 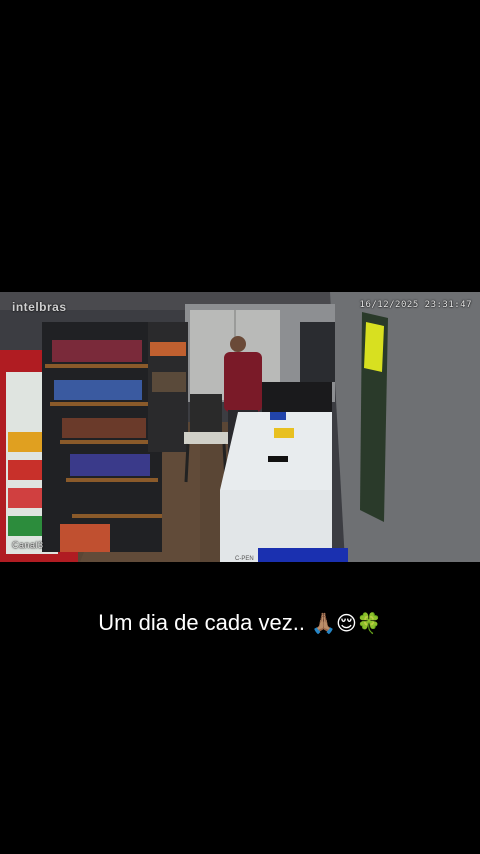 What do you see at coordinates (205, 622) in the screenshot?
I see `caption-text: Um dia de cada vez..` at bounding box center [205, 622].